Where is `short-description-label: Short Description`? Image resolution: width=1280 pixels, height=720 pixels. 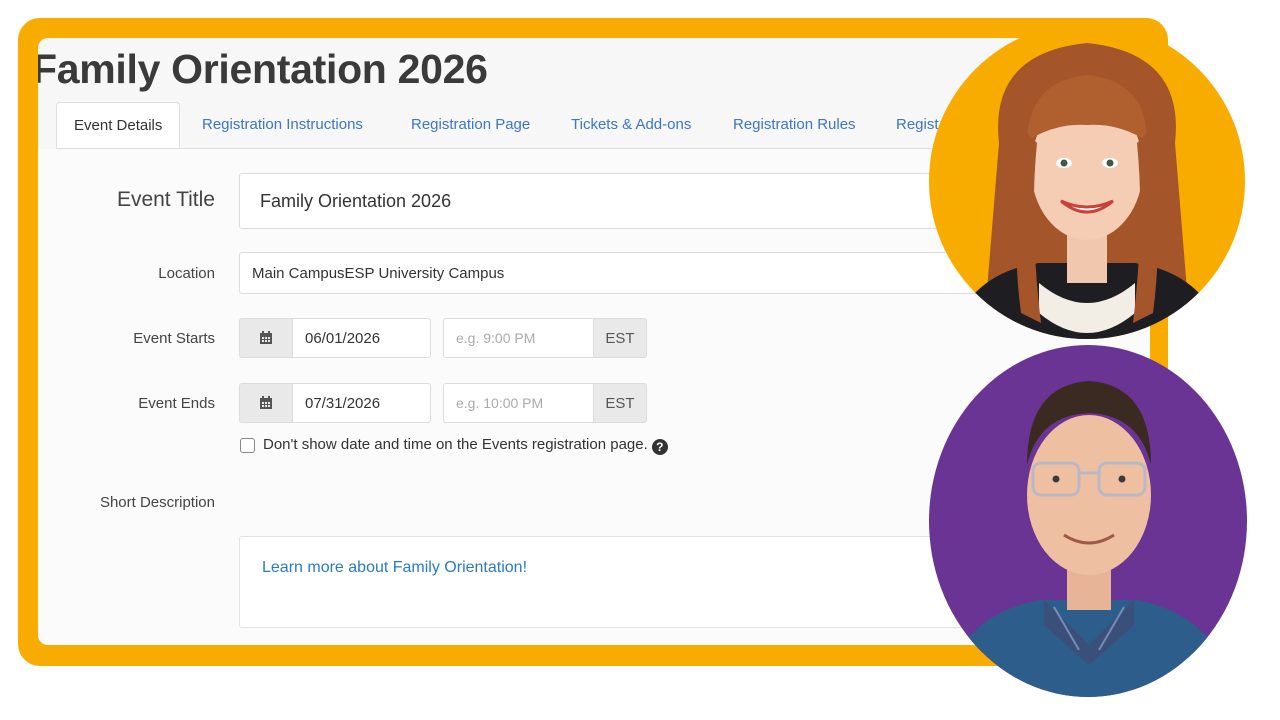 short-description-label: Short Description is located at coordinates (157, 502).